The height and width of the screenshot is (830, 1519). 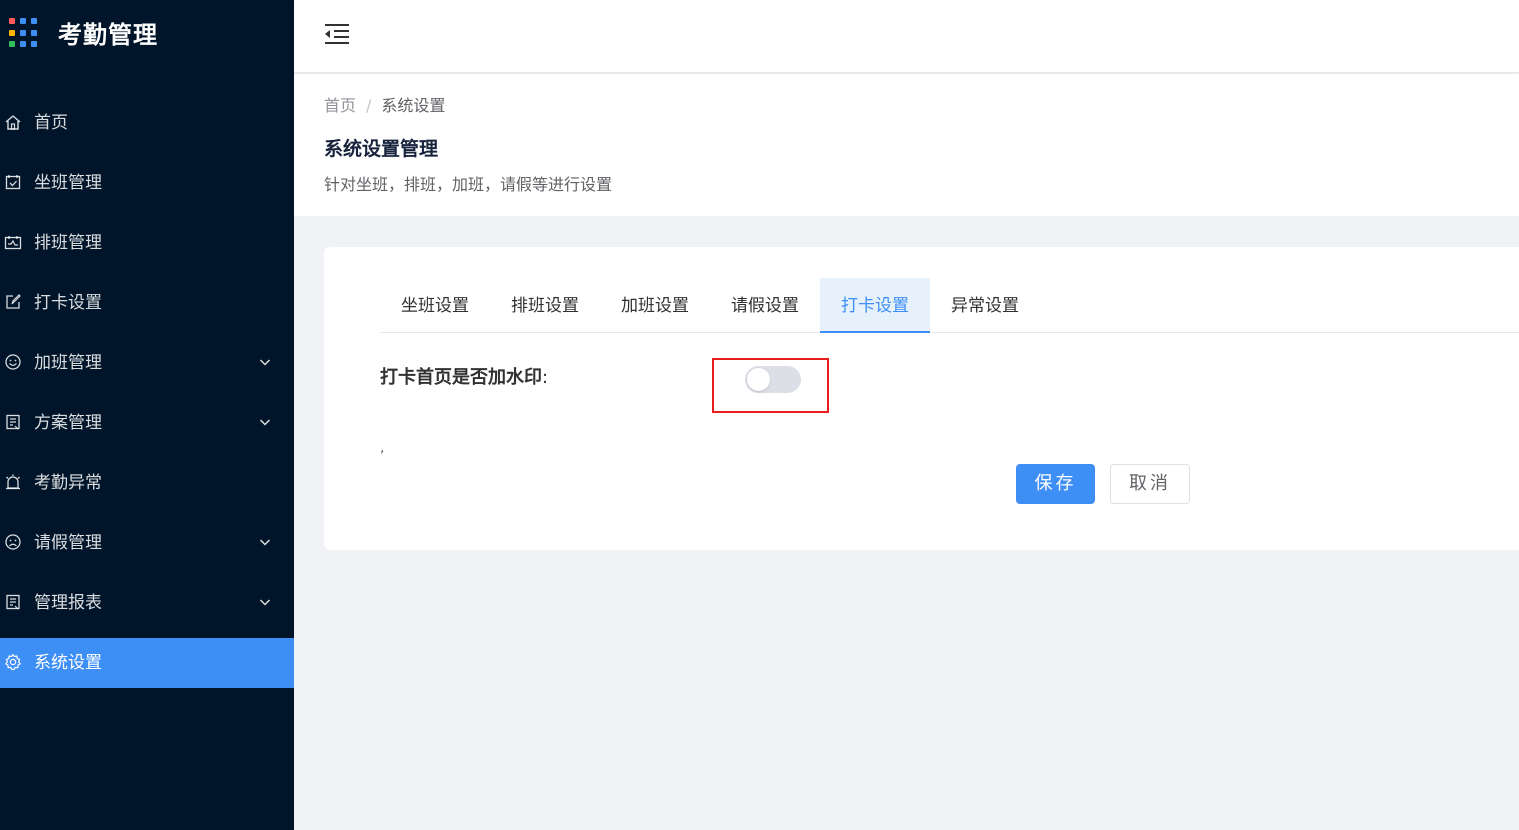 I want to click on watermark-switch, so click(x=773, y=379).